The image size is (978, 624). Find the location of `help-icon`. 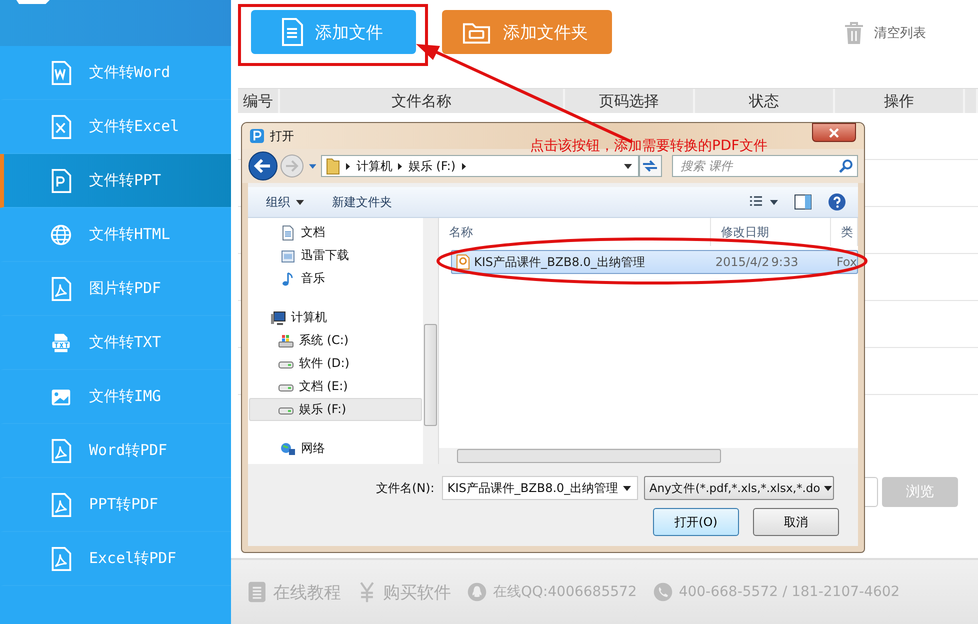

help-icon is located at coordinates (837, 202).